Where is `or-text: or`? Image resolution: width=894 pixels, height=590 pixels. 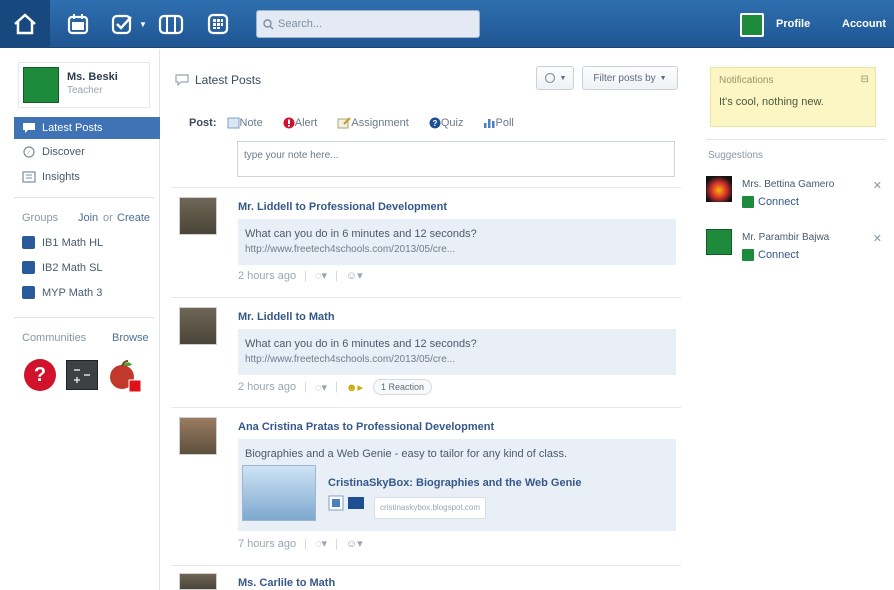 or-text: or is located at coordinates (108, 218).